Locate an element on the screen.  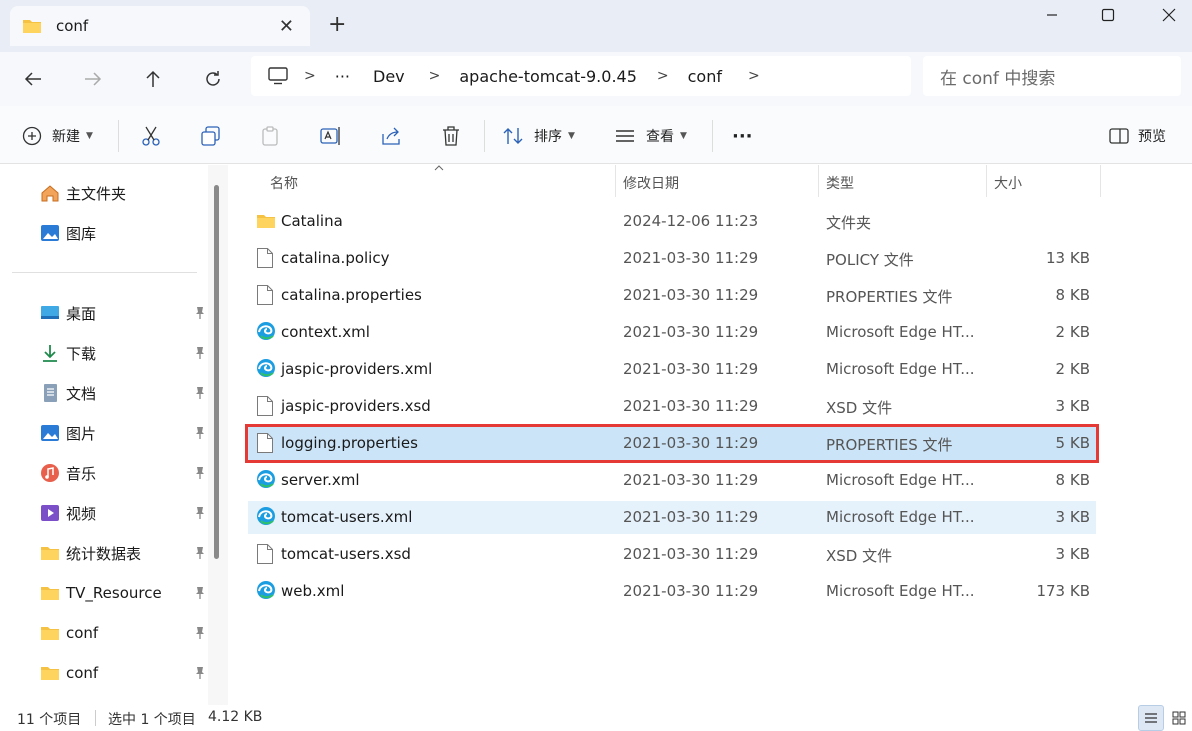
sidebar-scrollbar-thumb is located at coordinates (216, 372).